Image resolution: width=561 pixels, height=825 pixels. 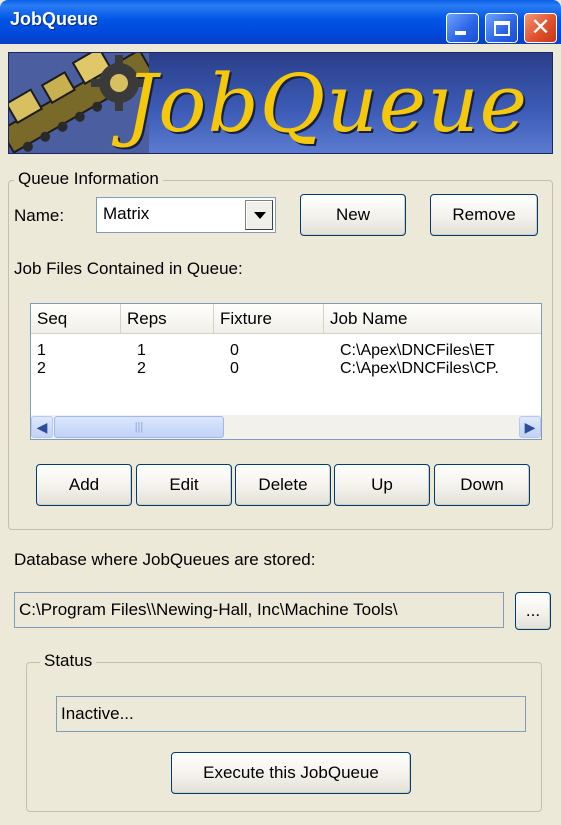 What do you see at coordinates (76, 319) in the screenshot?
I see `column-header-seq: Seq` at bounding box center [76, 319].